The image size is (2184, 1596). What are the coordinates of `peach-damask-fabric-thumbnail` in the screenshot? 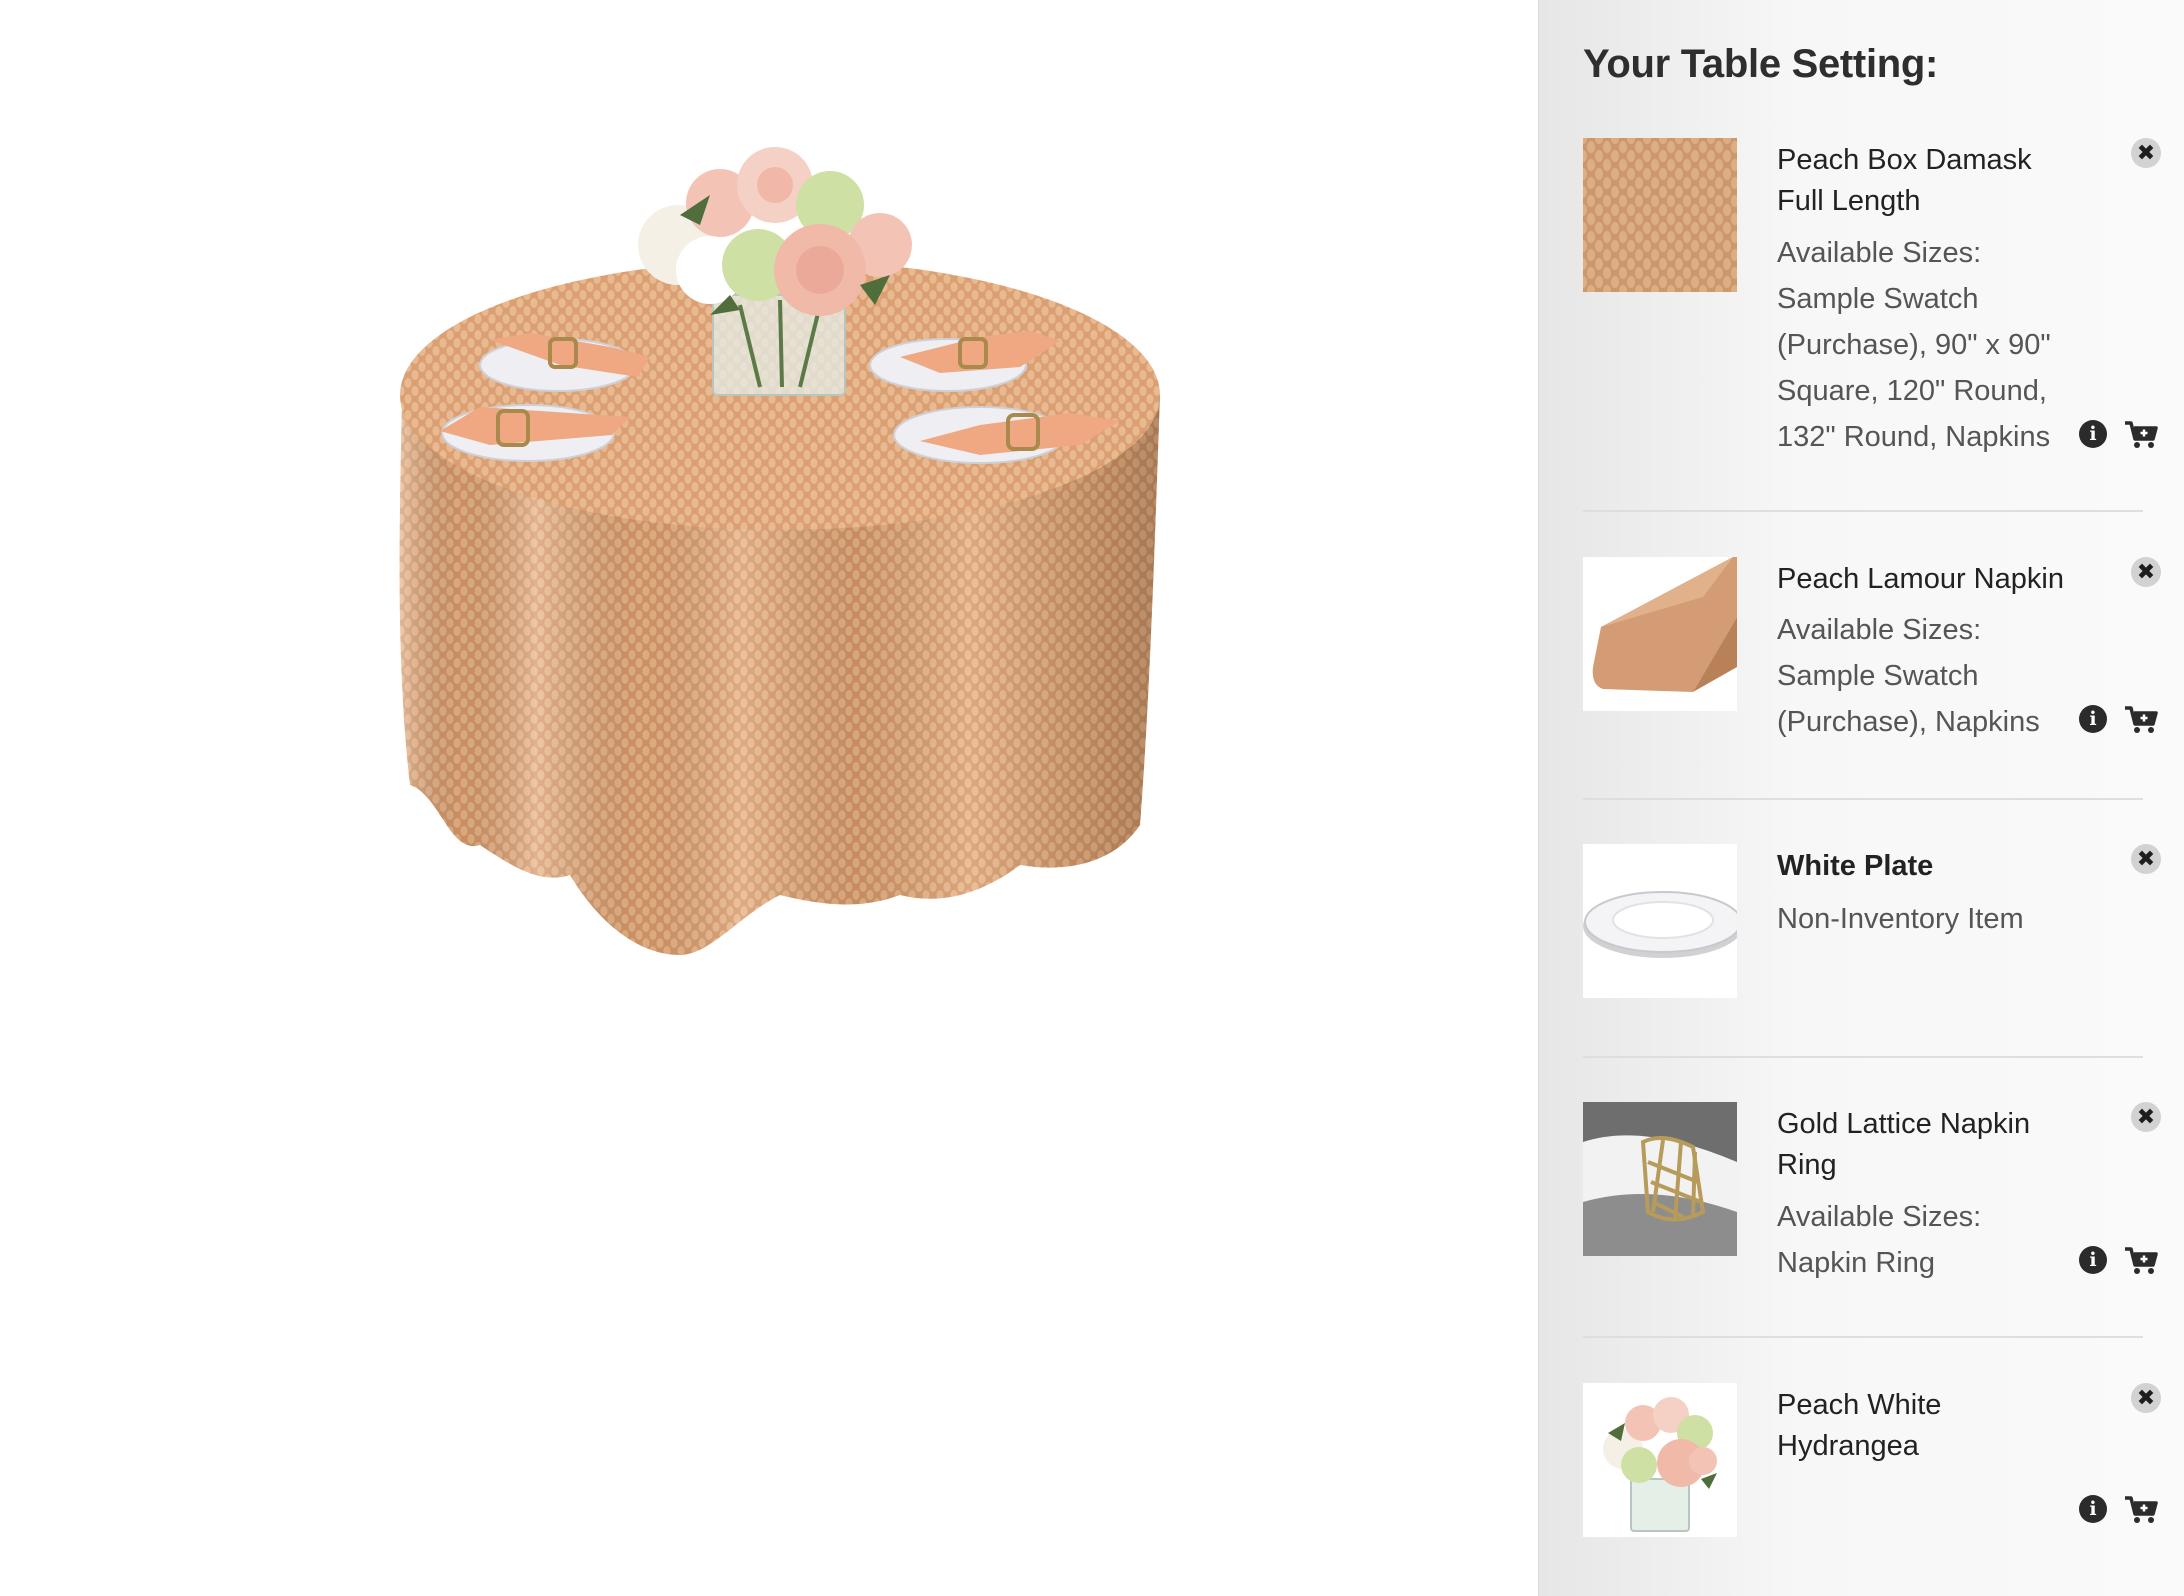 It's located at (1660, 215).